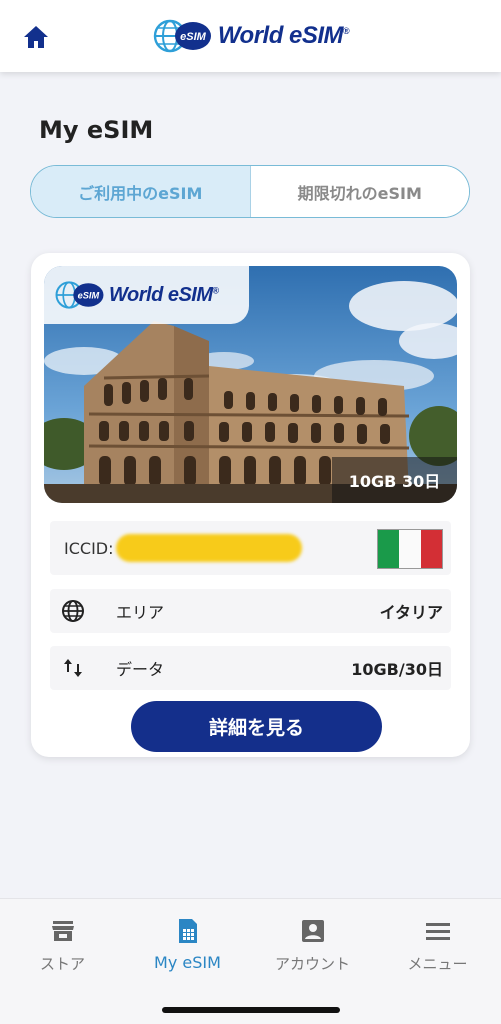  I want to click on brand-logo: eSIM World eSIM®, so click(251, 36).